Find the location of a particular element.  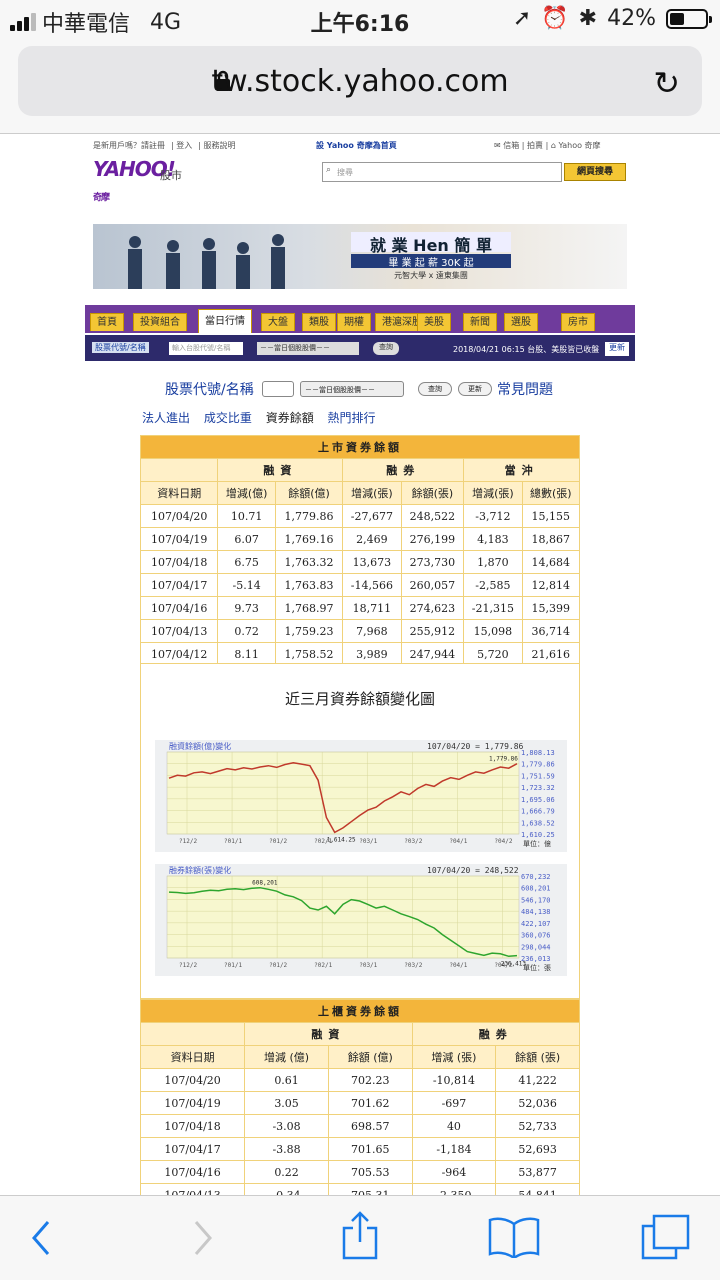

table-cell: 260,057 is located at coordinates (432, 585).